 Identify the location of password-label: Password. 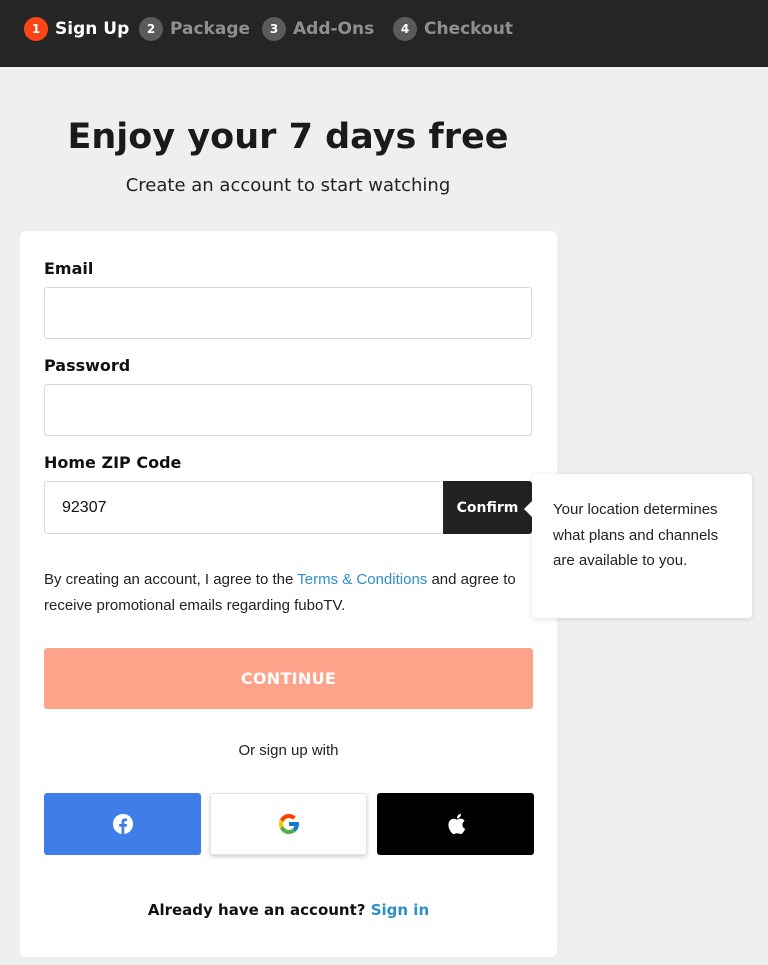
(87, 365).